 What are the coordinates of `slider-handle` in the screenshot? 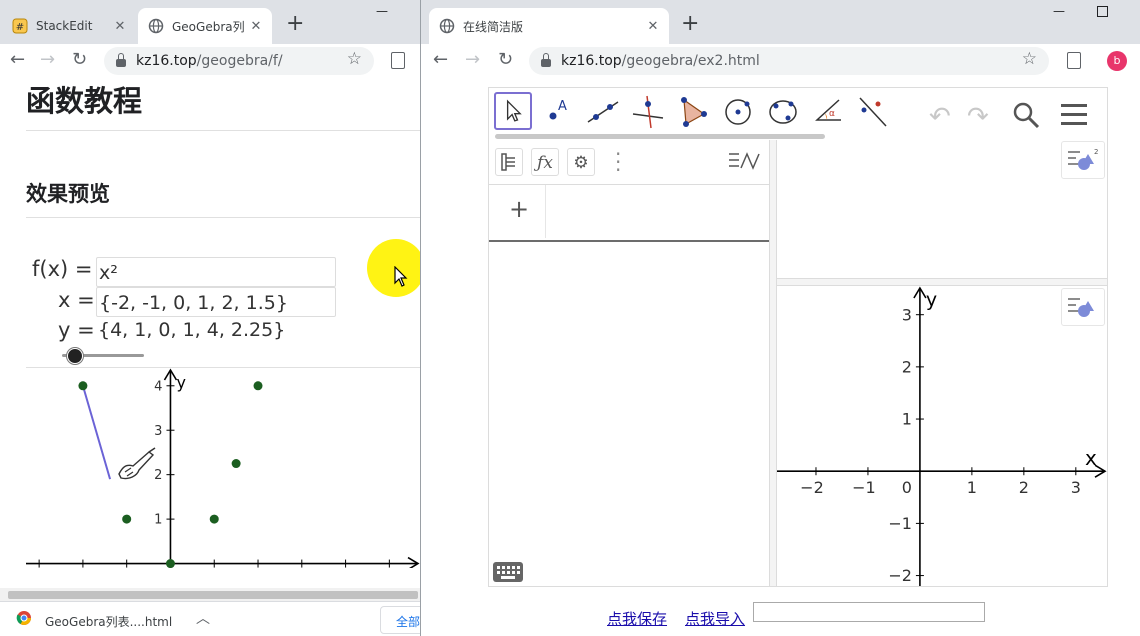 It's located at (75, 356).